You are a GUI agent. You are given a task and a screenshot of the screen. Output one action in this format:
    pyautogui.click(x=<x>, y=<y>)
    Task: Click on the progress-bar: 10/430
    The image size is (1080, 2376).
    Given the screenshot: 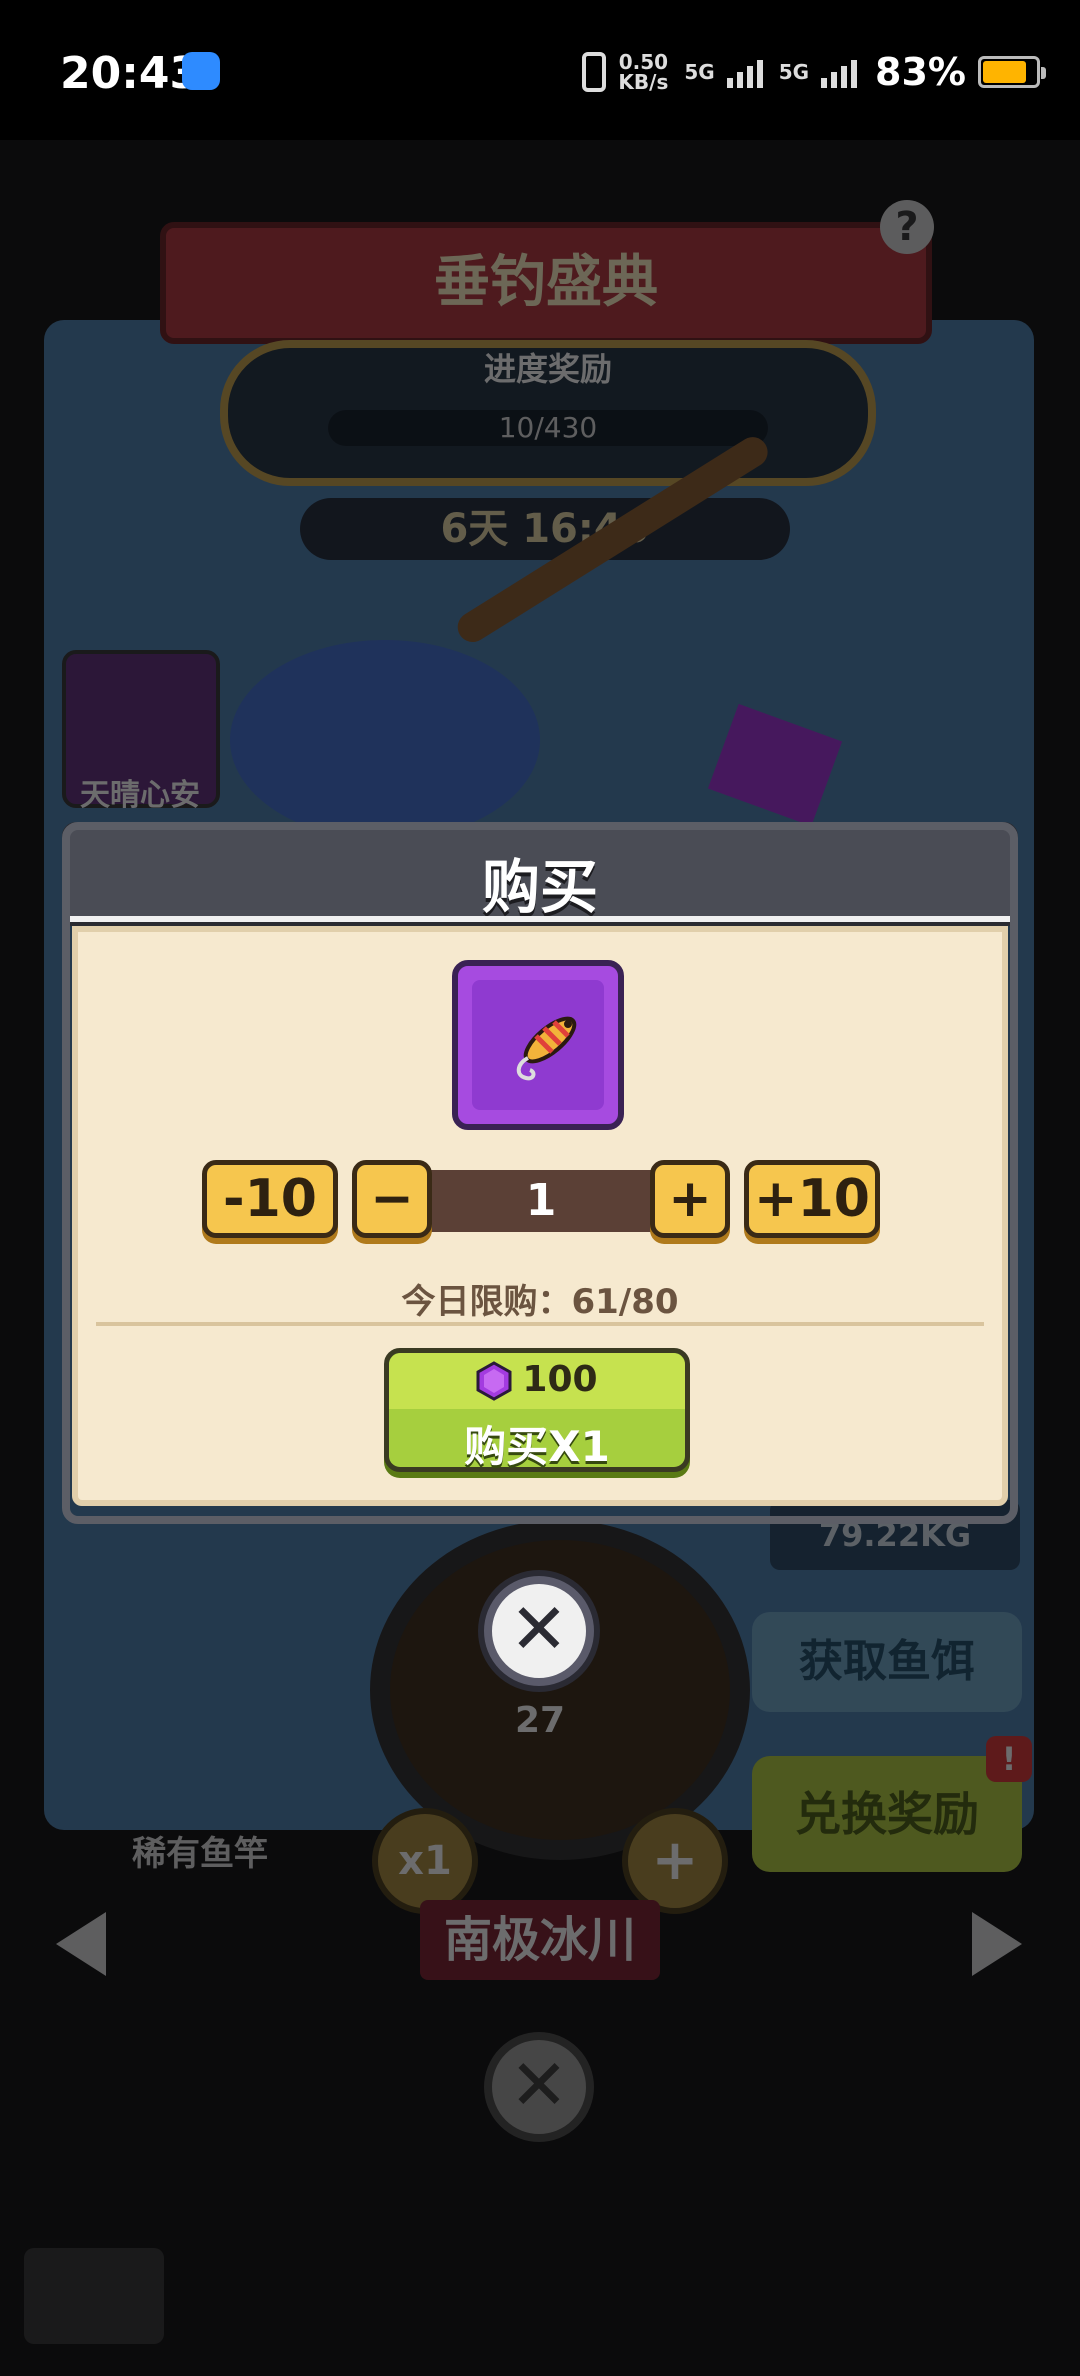 What is the action you would take?
    pyautogui.click(x=548, y=428)
    